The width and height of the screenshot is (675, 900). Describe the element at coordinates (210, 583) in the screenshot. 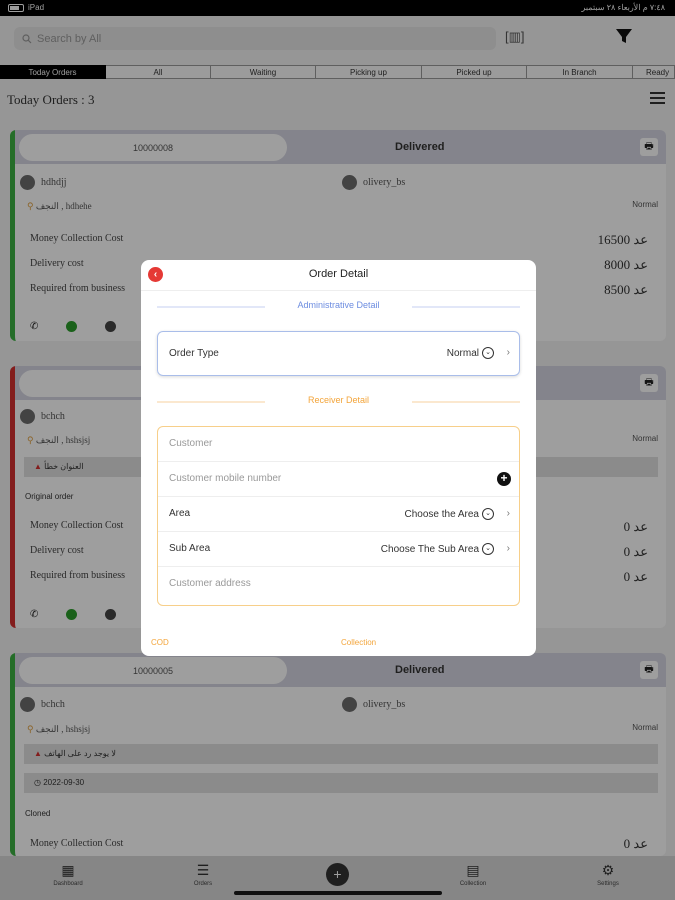

I see `address-placeholder: Customer address` at that location.